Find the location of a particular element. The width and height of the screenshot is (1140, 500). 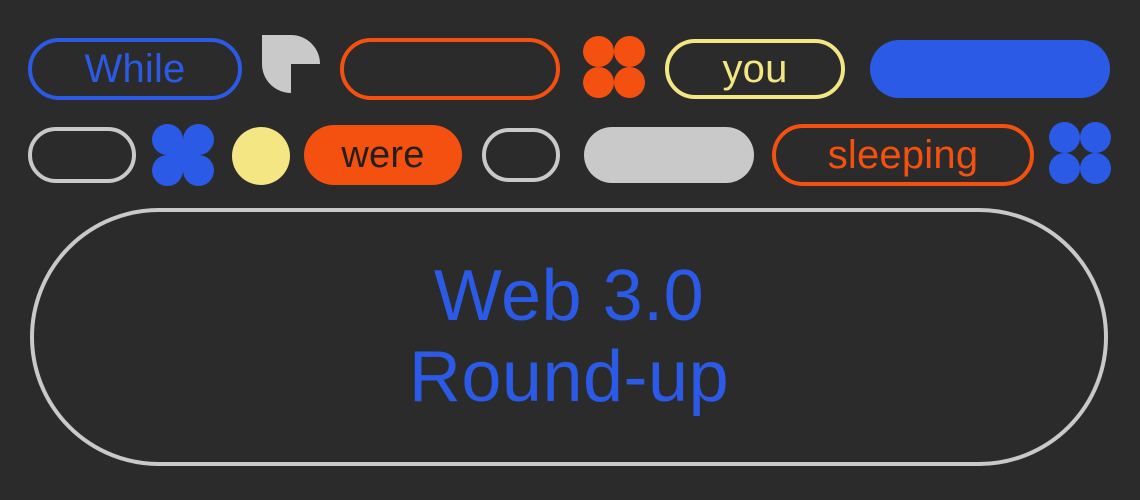

clover-icon is located at coordinates (183, 155).